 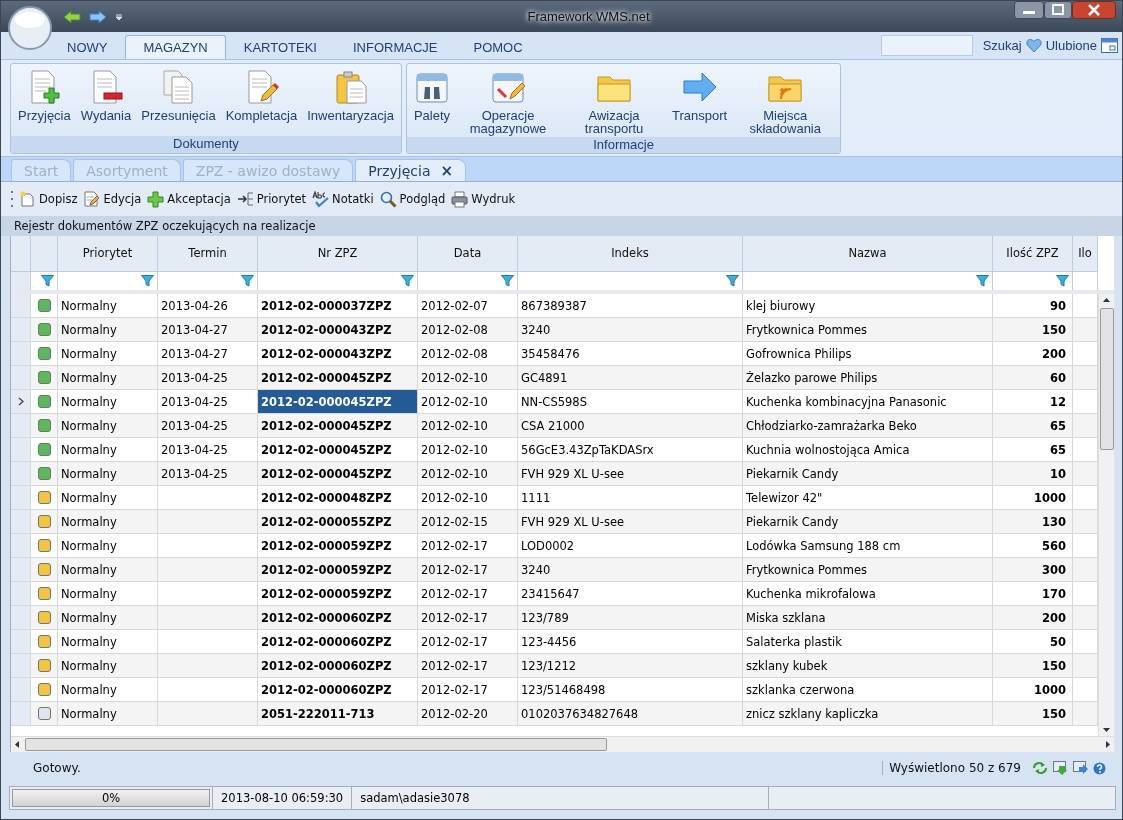 What do you see at coordinates (44, 101) in the screenshot?
I see `ribbon-button: Przyjęcia` at bounding box center [44, 101].